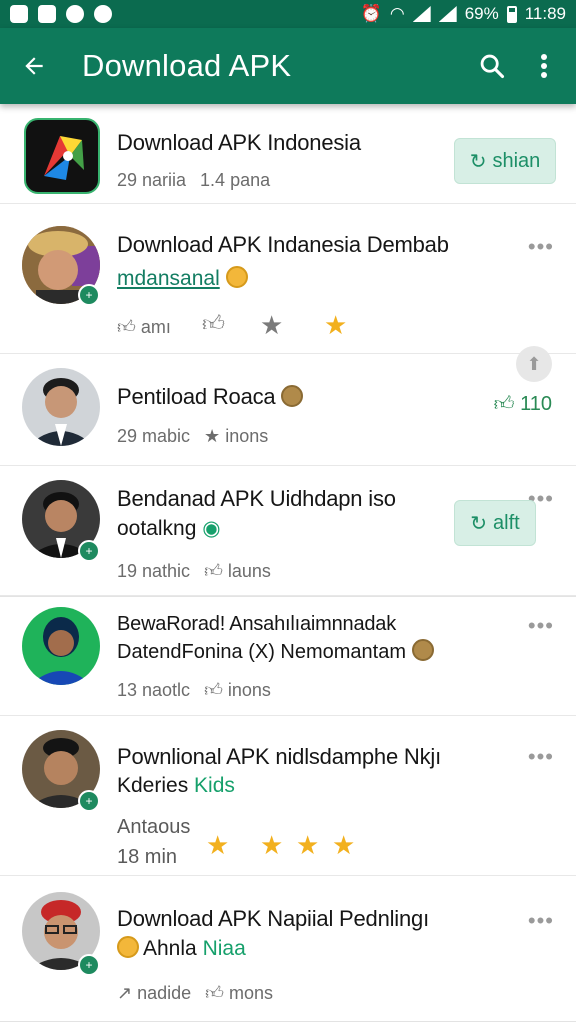 This screenshot has width=576, height=1024. I want to click on alarm-icon: ⏰, so click(371, 13).